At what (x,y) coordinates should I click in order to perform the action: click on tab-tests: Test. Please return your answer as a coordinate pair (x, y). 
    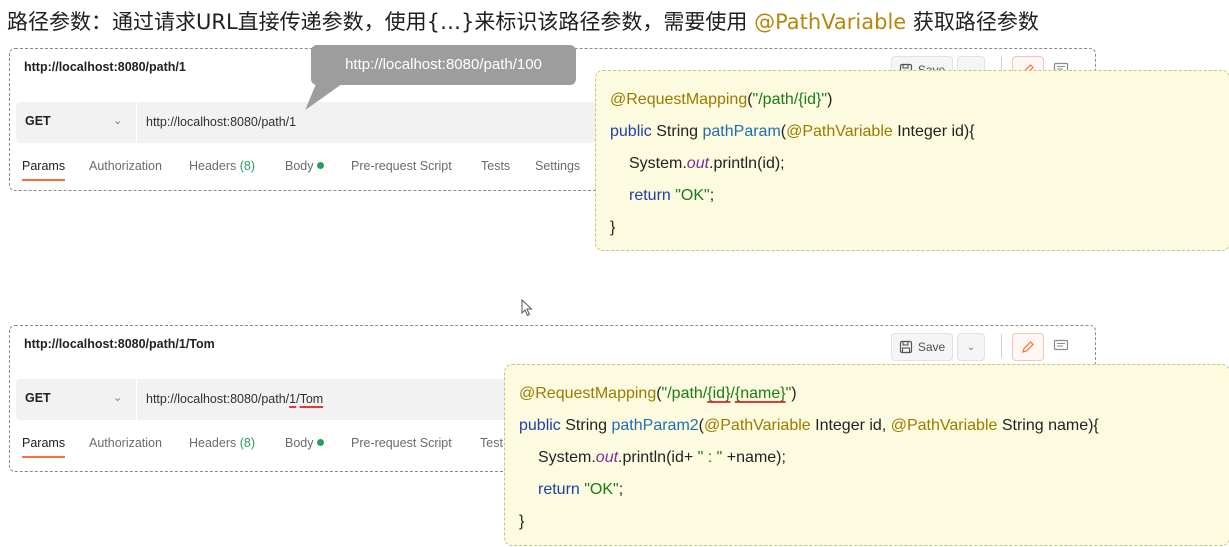
    Looking at the image, I should click on (491, 443).